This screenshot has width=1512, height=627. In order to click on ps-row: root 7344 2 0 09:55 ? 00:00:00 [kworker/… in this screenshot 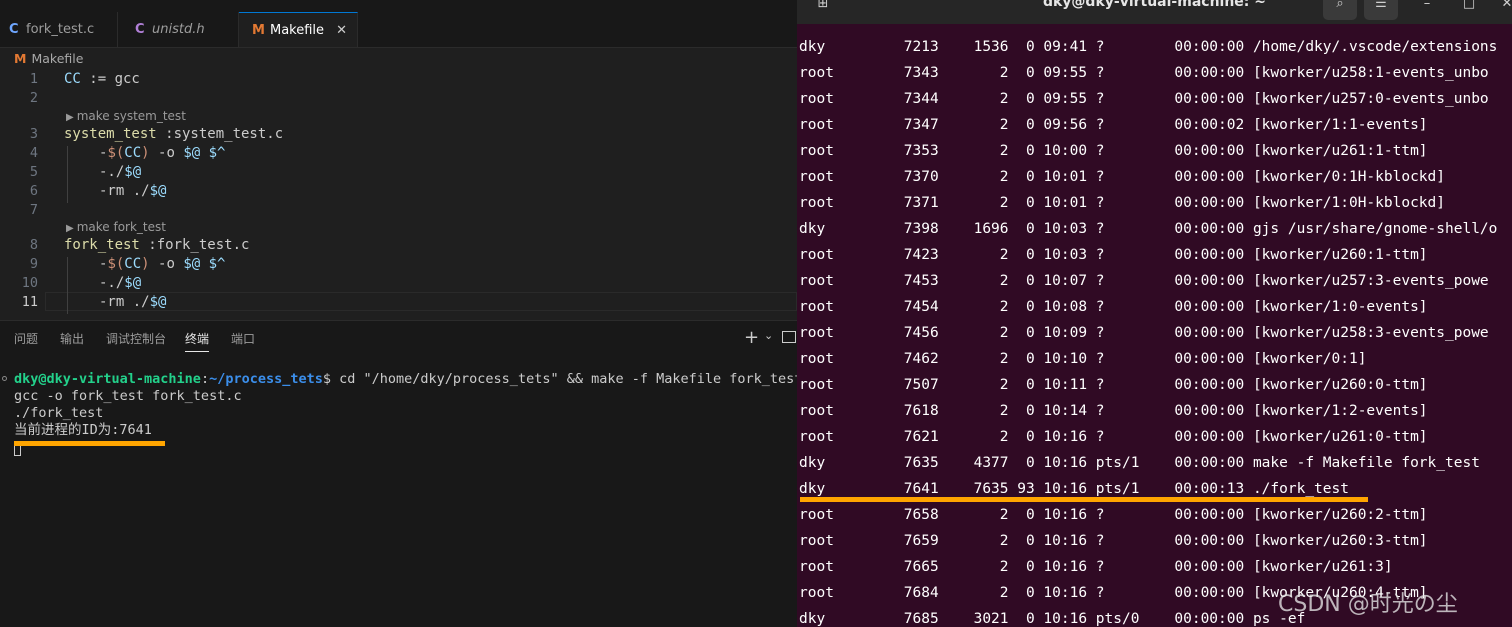, I will do `click(1144, 99)`.